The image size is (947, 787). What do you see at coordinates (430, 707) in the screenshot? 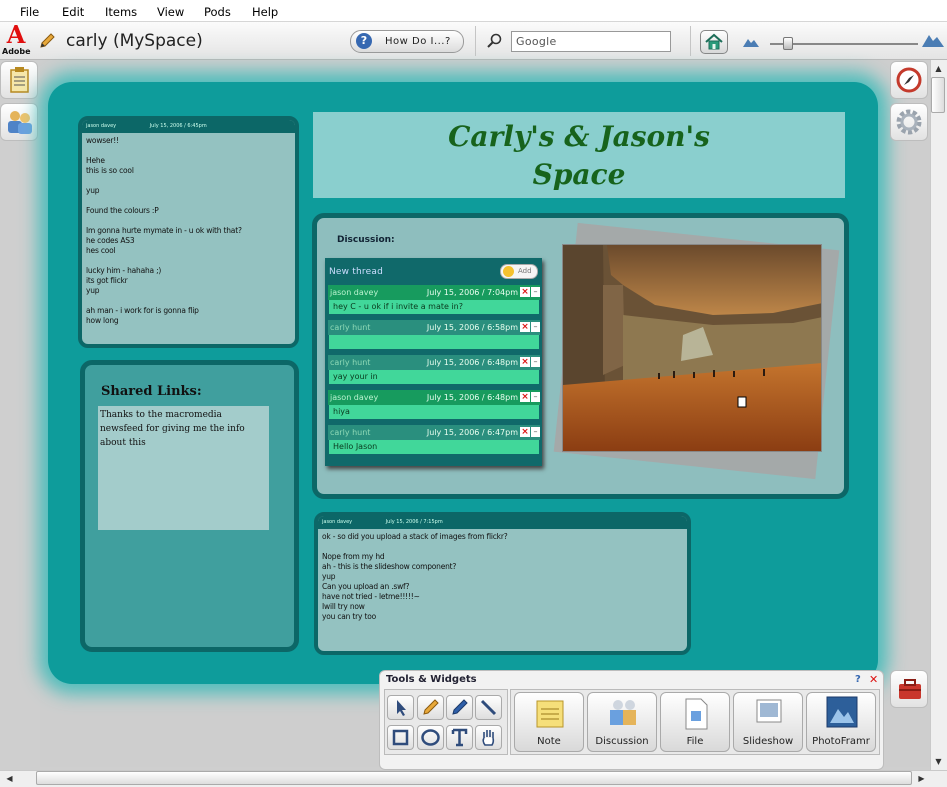
I see `pencil-tool-button` at bounding box center [430, 707].